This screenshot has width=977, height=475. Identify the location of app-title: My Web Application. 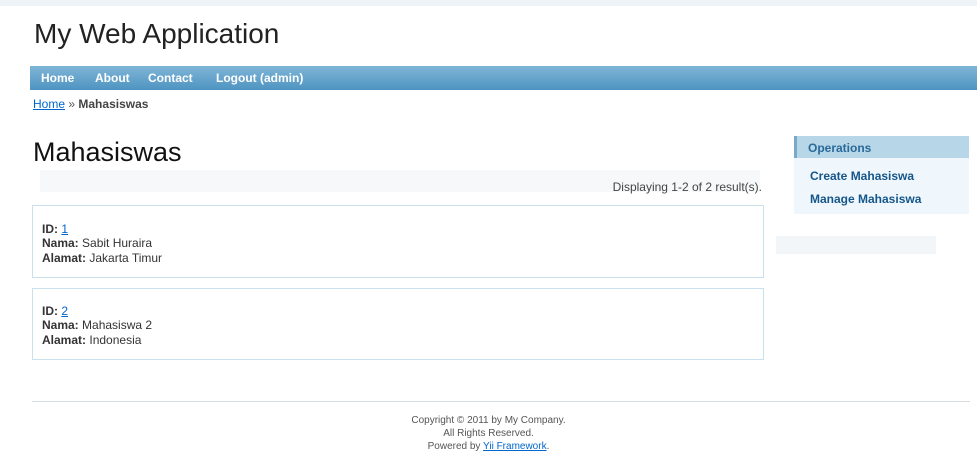
(157, 33).